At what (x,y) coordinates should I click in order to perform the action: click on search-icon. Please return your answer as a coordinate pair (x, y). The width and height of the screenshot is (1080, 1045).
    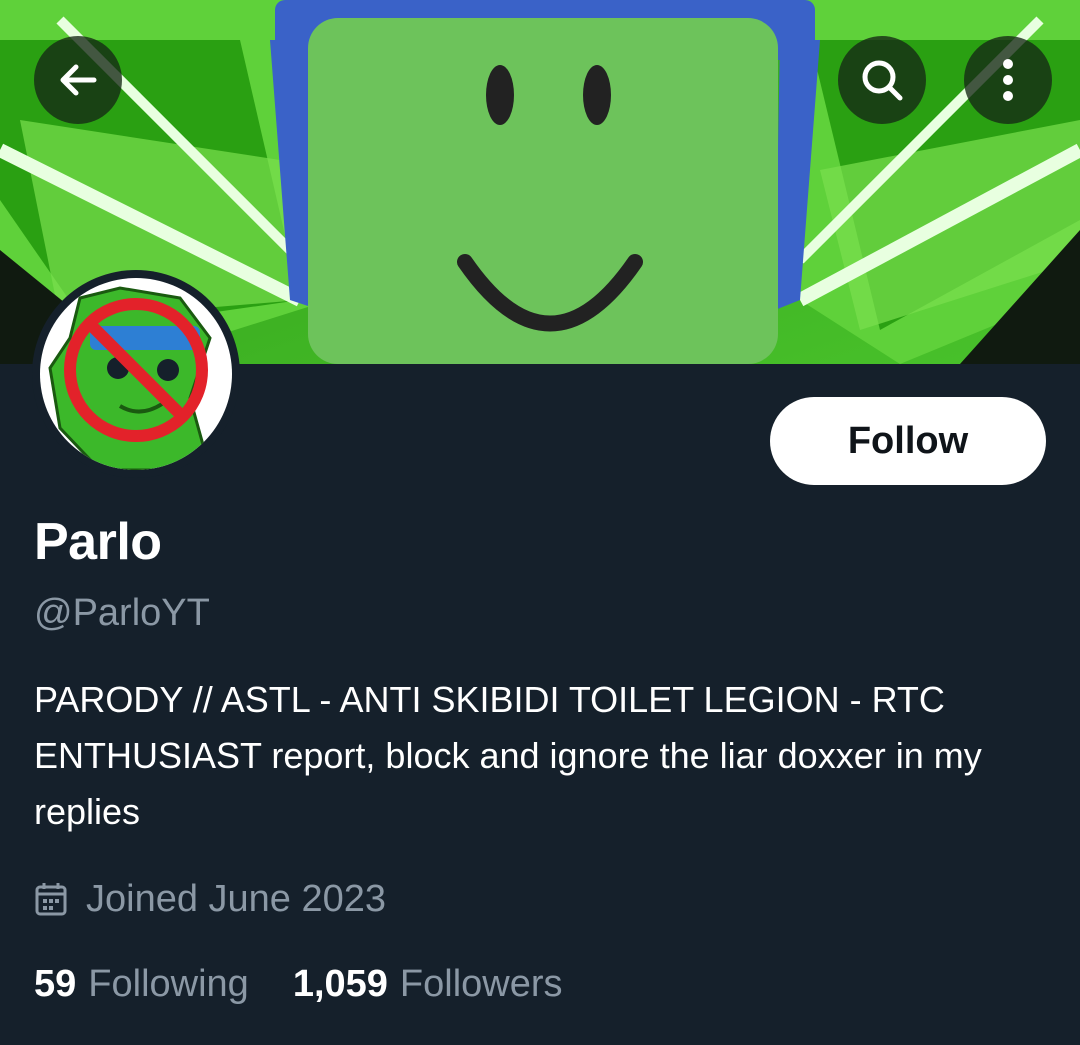
    Looking at the image, I should click on (882, 80).